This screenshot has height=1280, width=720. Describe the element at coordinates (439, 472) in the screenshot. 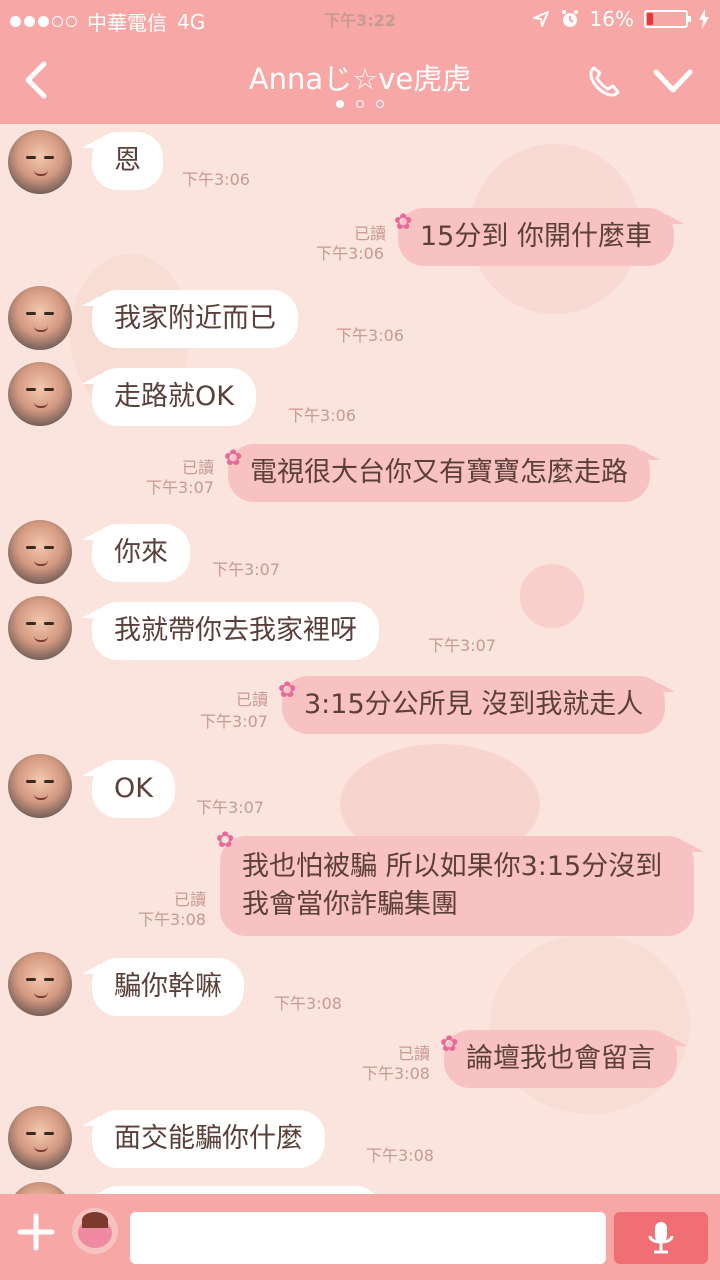

I see `message-text: 電視很大台你又有寶寶怎麼走路` at that location.